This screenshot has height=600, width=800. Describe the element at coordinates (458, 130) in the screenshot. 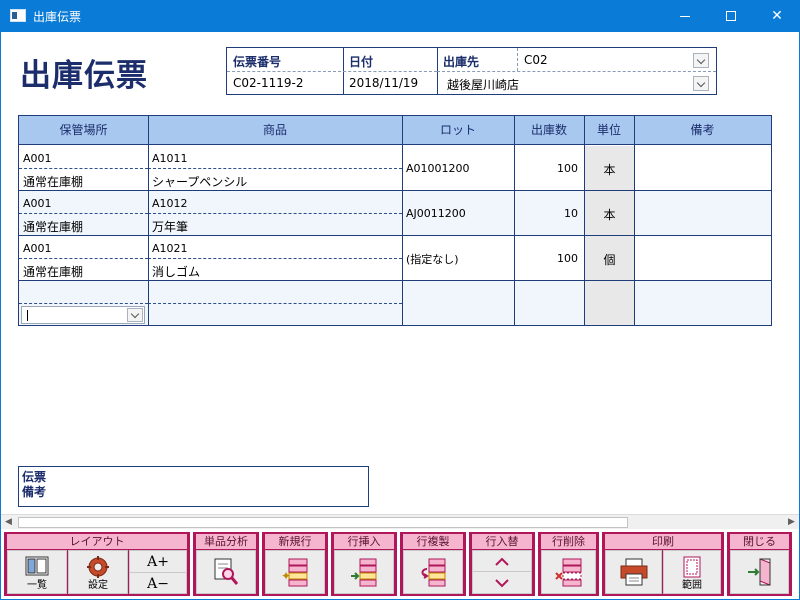

I see `column-header-lot: ロット` at that location.